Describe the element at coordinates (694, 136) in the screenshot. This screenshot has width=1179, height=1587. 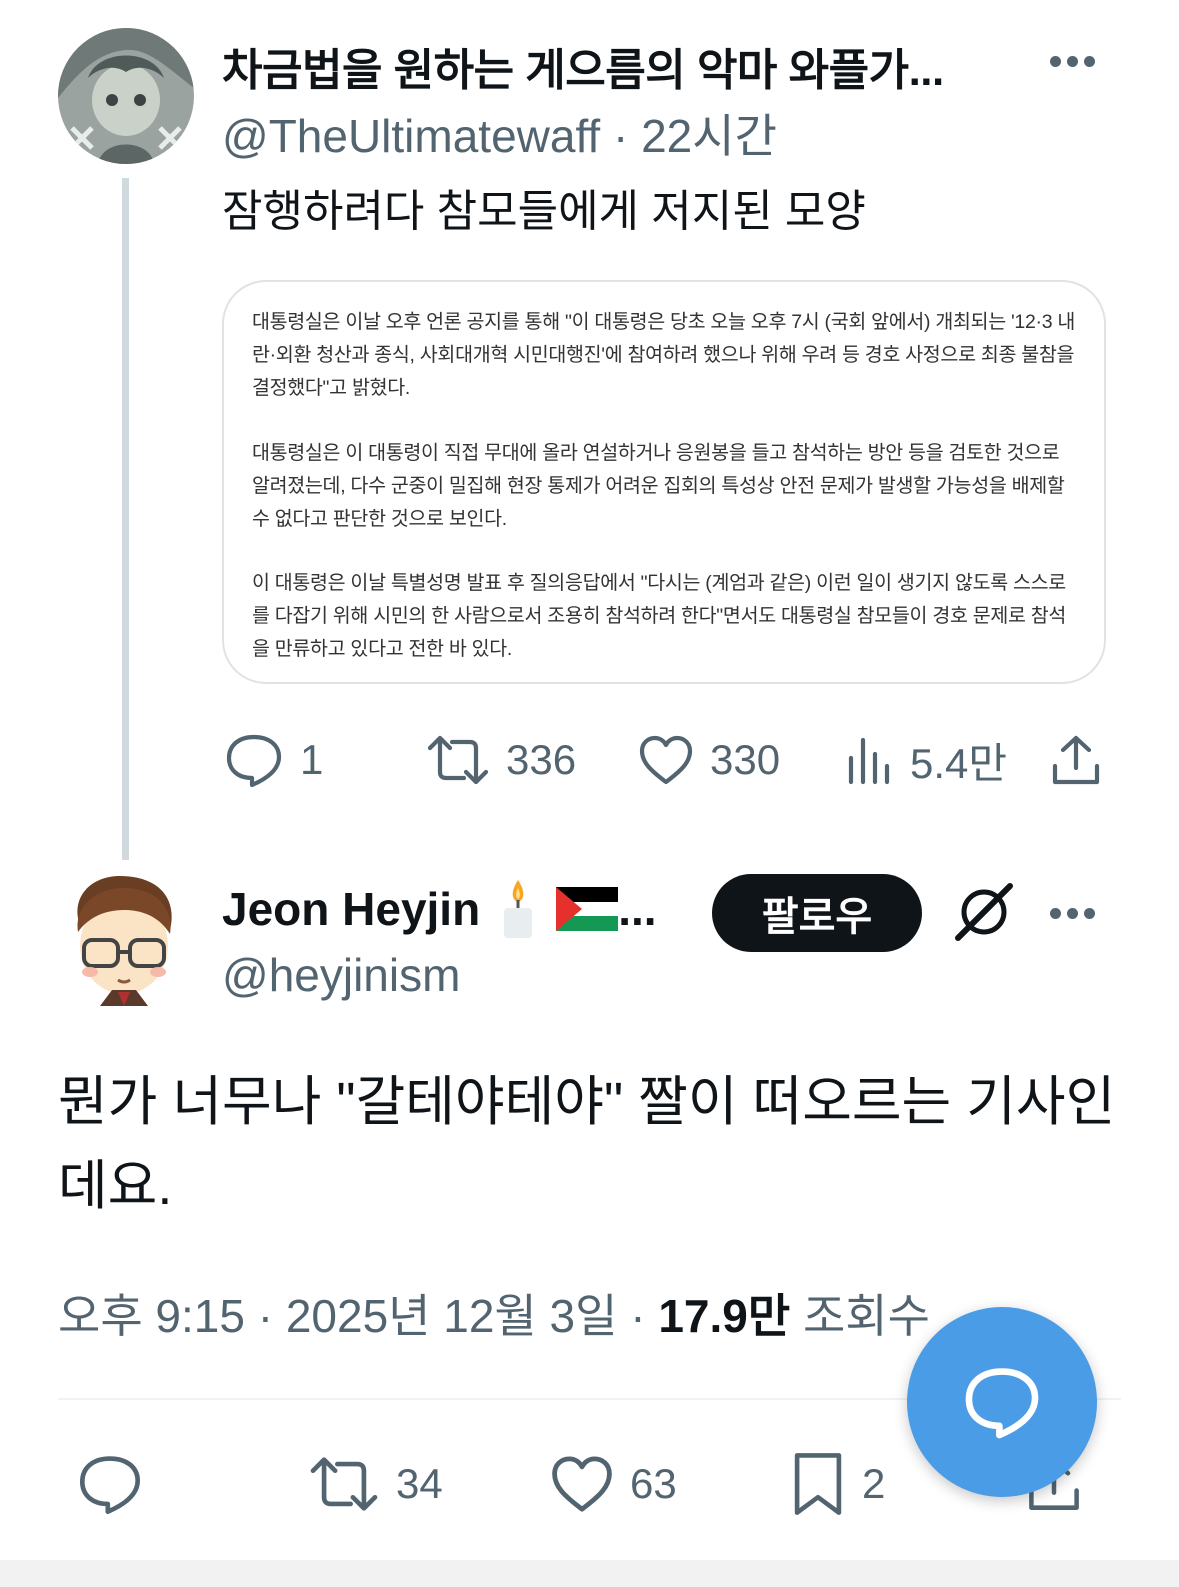
I see `parent-time: · 22시간` at that location.